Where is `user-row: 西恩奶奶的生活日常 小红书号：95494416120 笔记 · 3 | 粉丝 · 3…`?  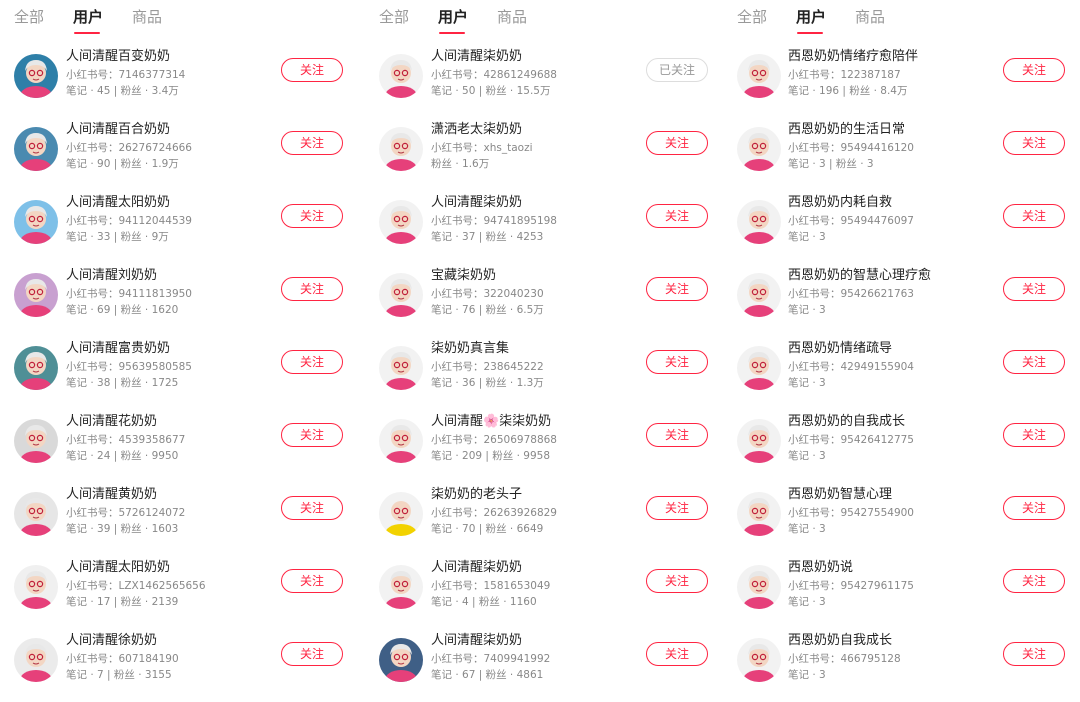 user-row: 西恩奶奶的生活日常 小红书号：95494416120 笔记 · 3 | 粉丝 · 3… is located at coordinates (908, 156).